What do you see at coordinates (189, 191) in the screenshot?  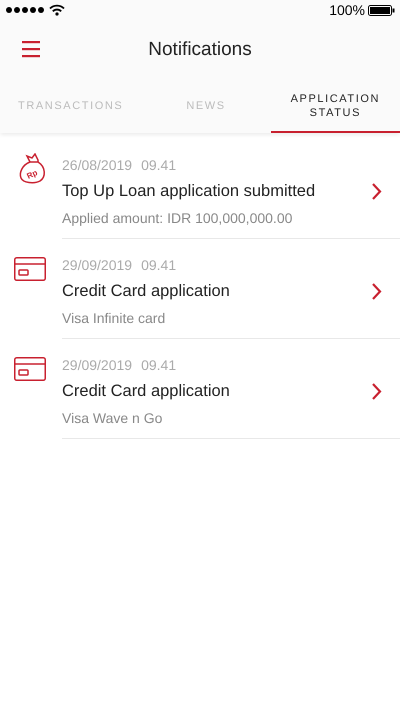 I see `notification-title: Top Up Loan application submitted` at bounding box center [189, 191].